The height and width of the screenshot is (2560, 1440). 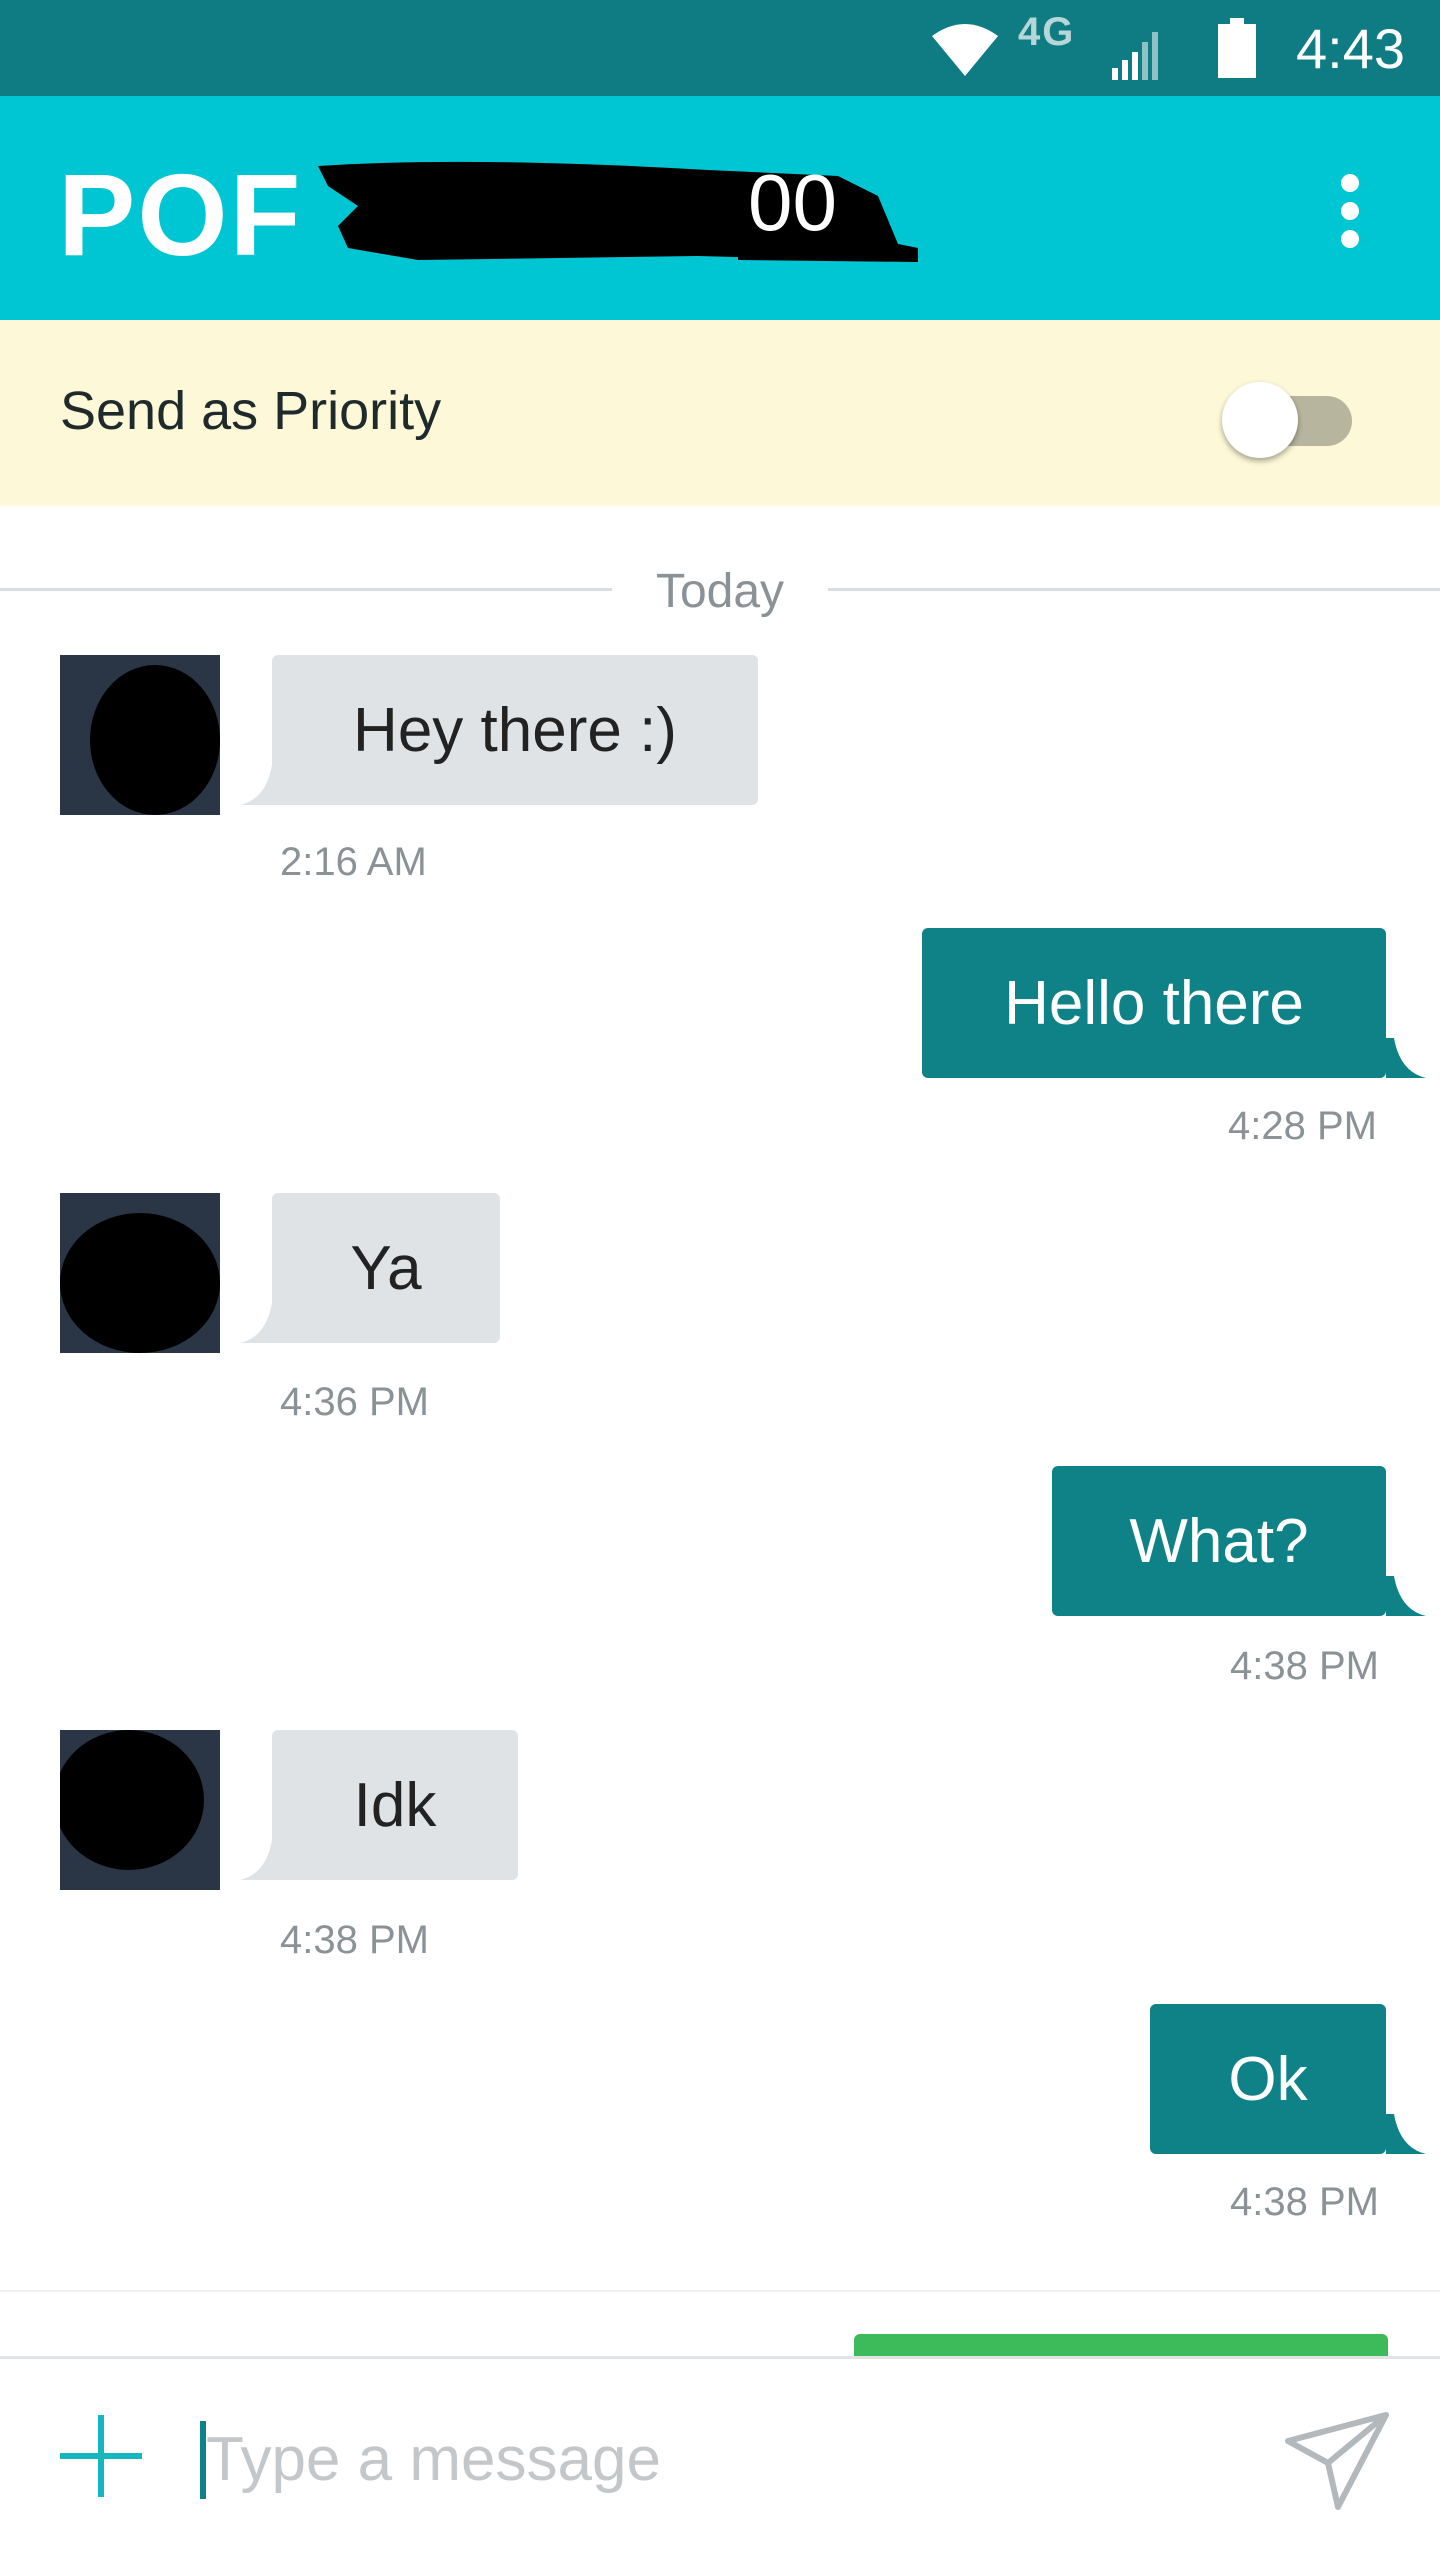 I want to click on priority-toggle, so click(x=1288, y=418).